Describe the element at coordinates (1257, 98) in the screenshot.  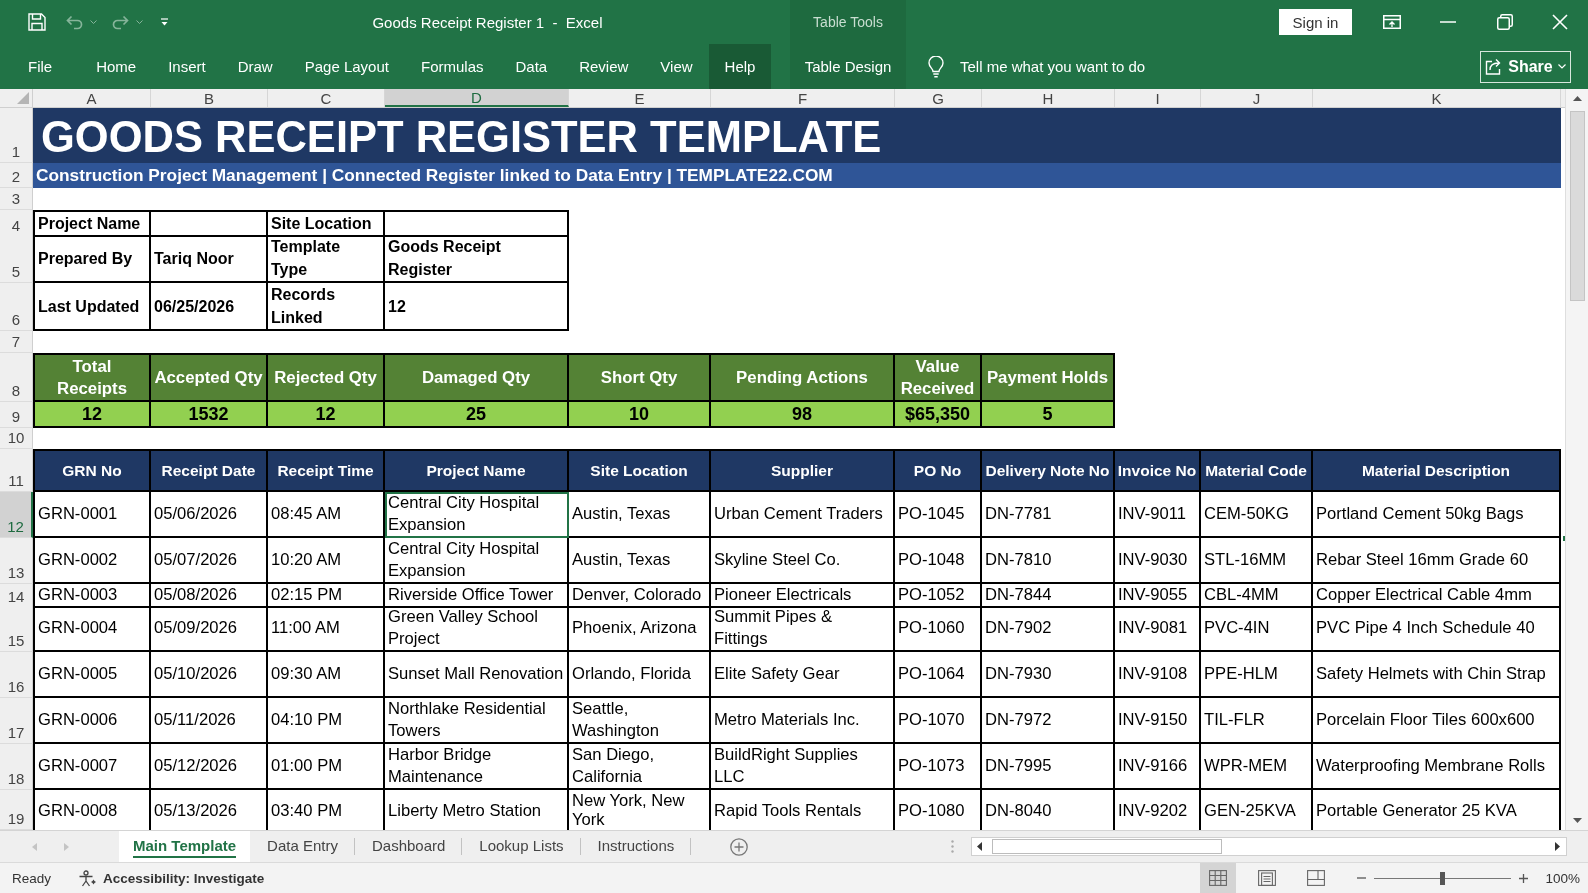
I see `column-header: J` at that location.